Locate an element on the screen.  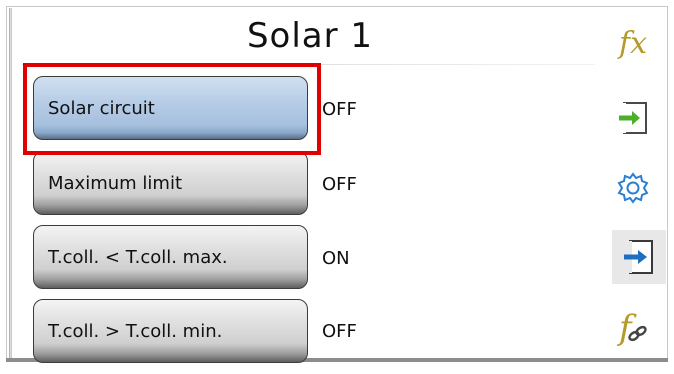
tcoll-min-label: T.coll. > T.coll. min. is located at coordinates (135, 331).